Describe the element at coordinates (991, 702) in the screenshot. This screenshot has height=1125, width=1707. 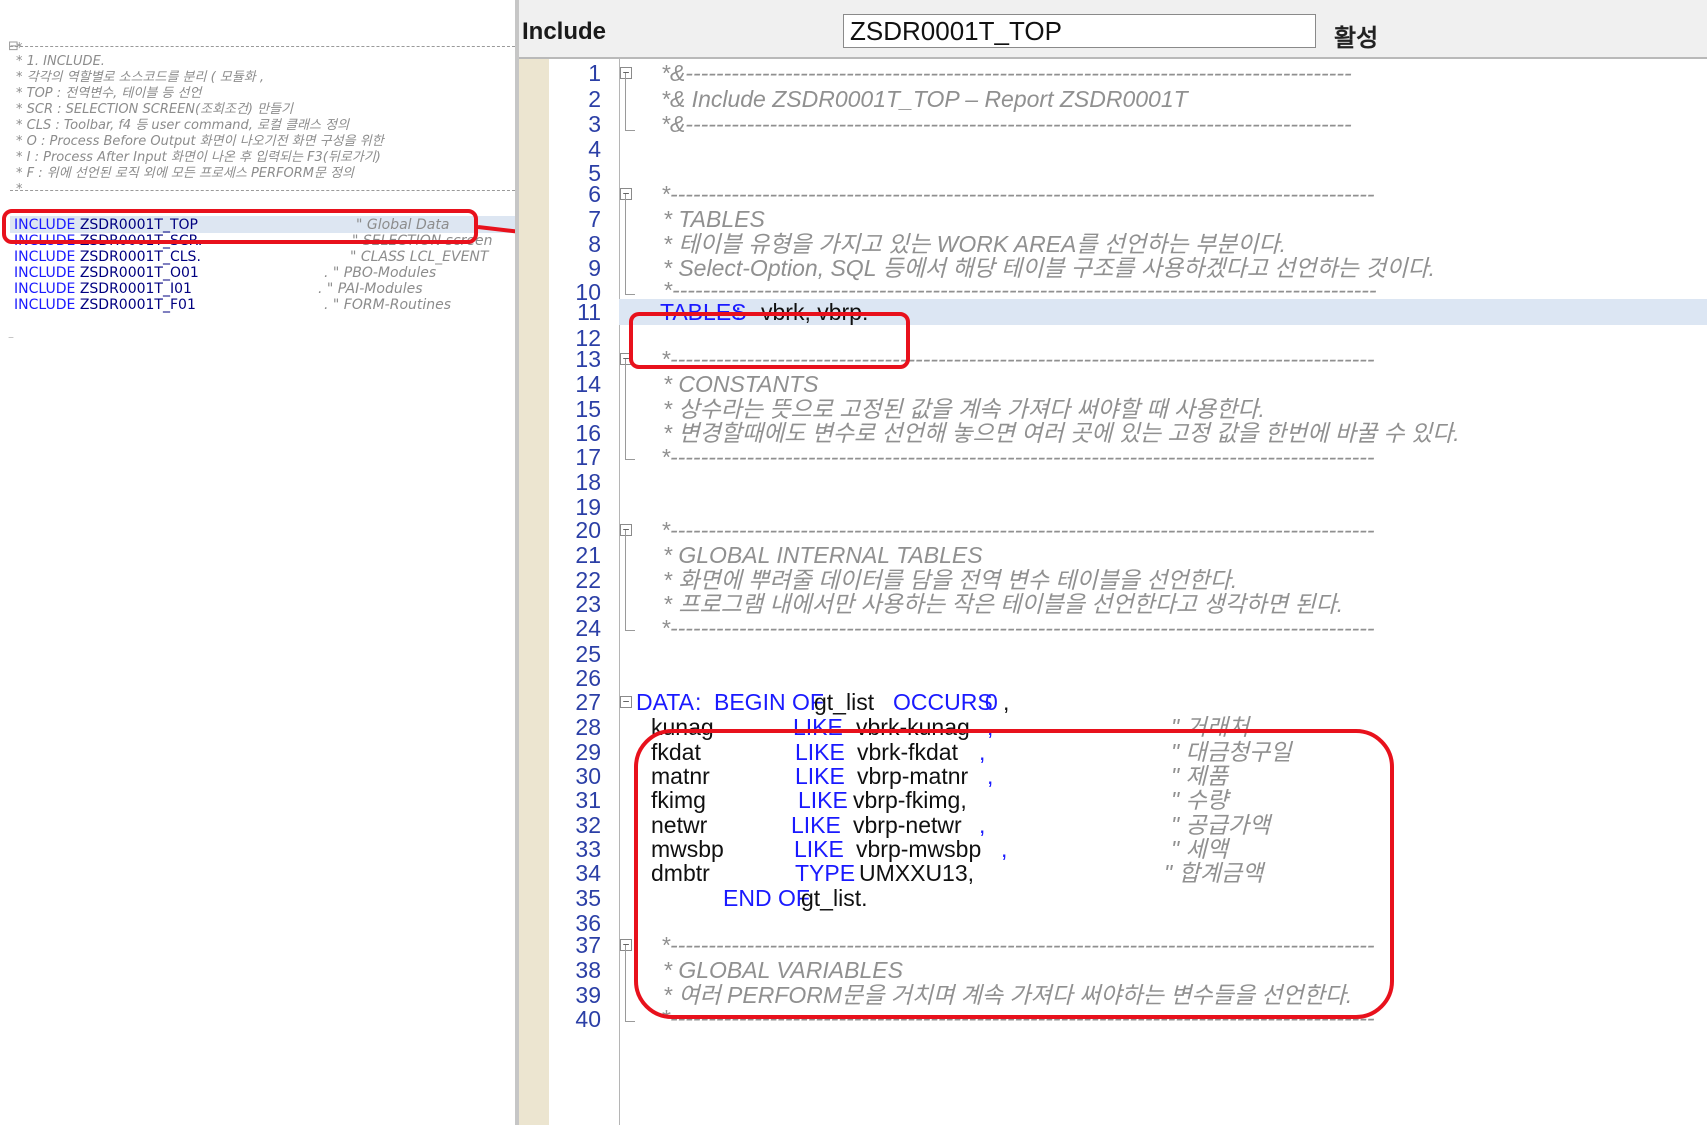
I see `occurs-value: 0` at that location.